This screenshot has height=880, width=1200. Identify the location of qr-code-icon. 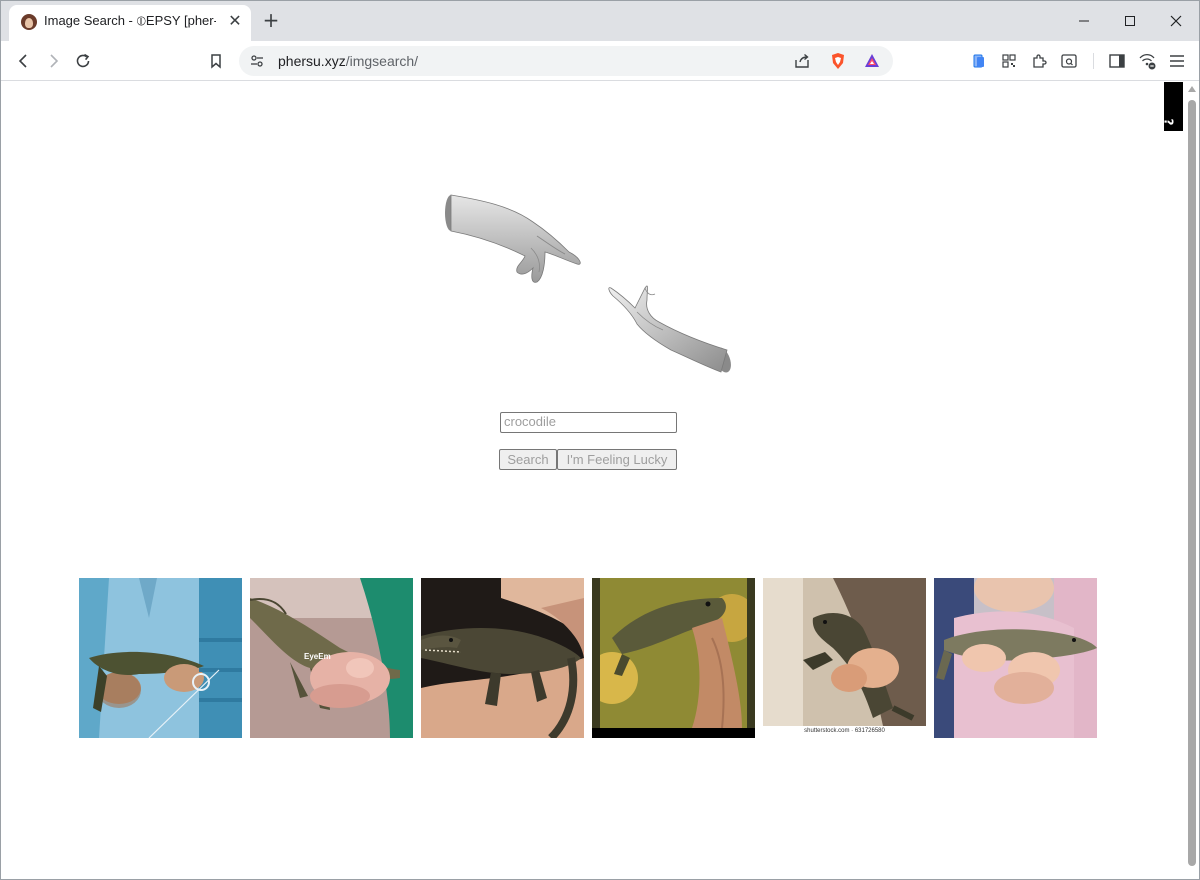
(1009, 61).